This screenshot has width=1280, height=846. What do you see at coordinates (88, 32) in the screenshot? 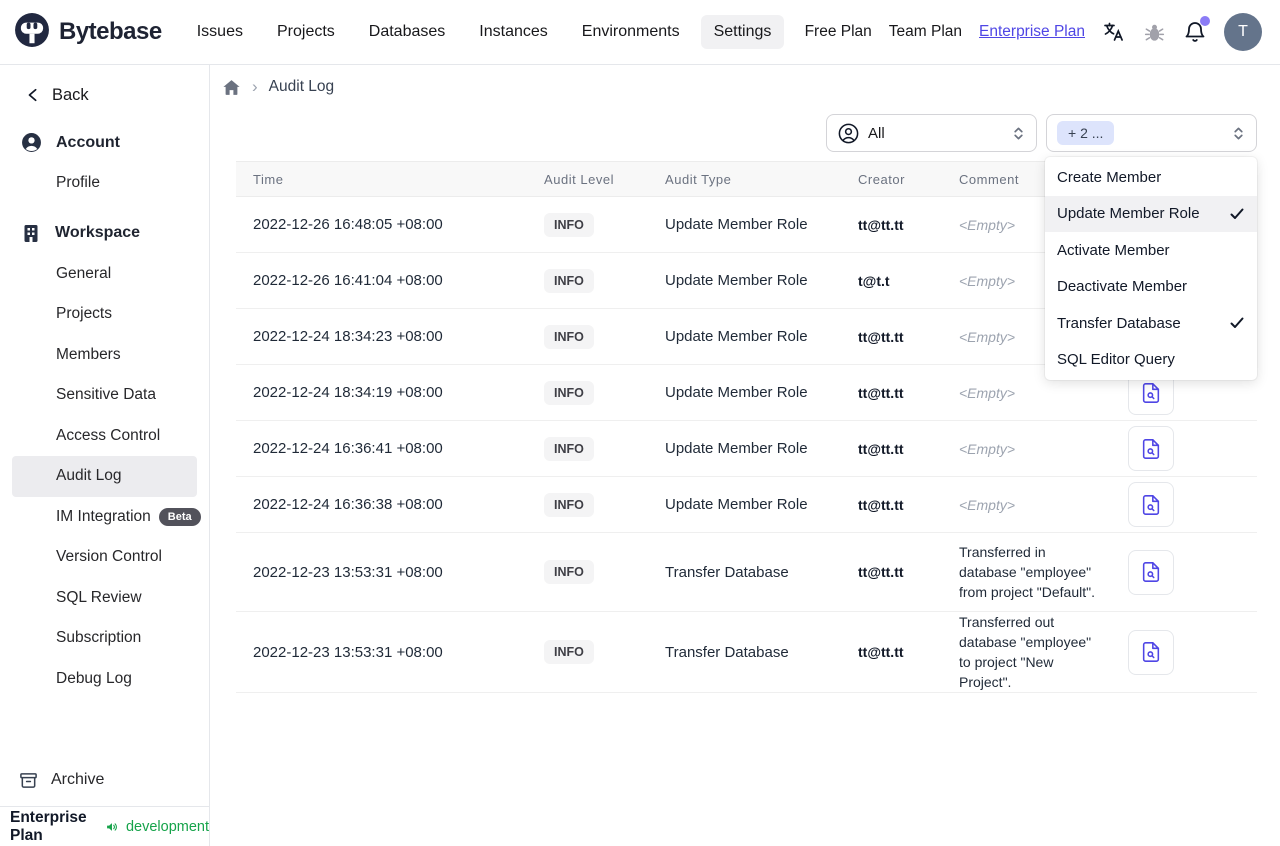
I see `bytebase-logo: Bytebase` at bounding box center [88, 32].